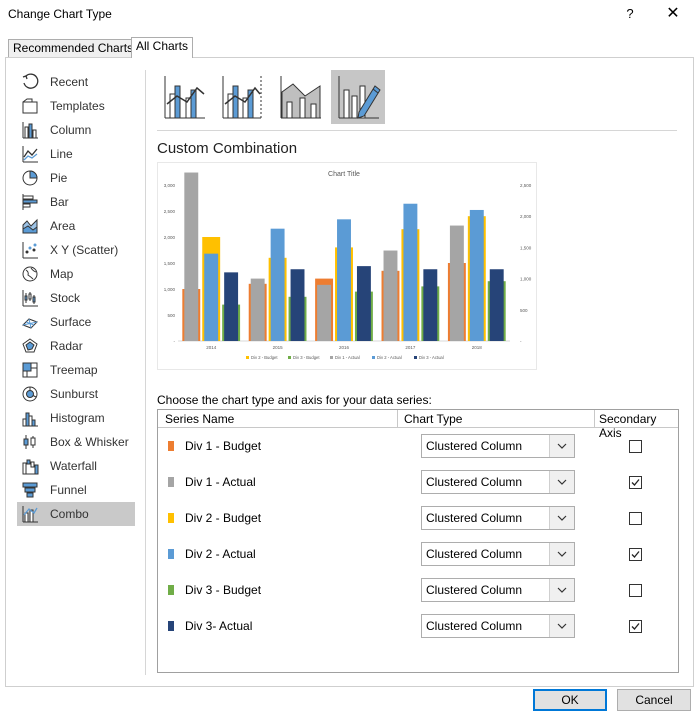  I want to click on nav-item-sunburst: Sunburst, so click(76, 394).